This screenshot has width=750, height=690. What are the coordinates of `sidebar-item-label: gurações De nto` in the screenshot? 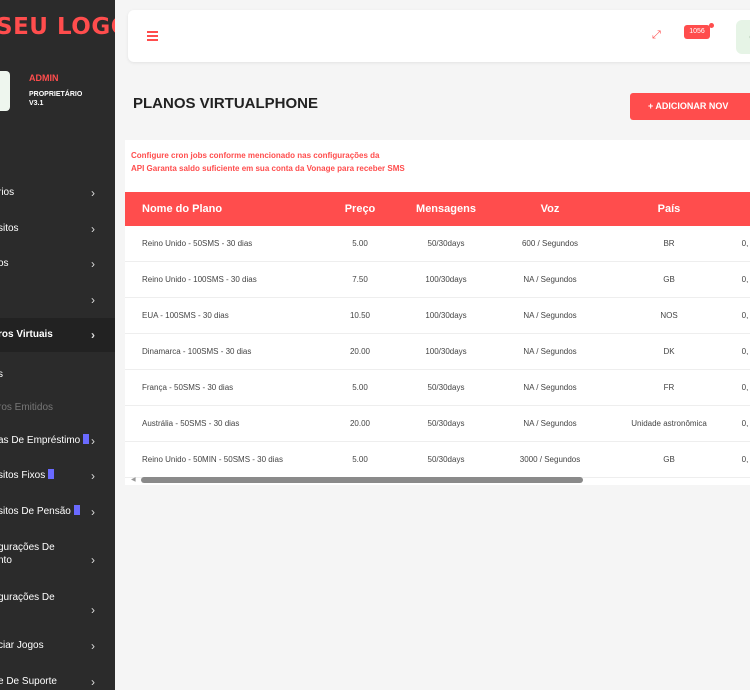 It's located at (27, 554).